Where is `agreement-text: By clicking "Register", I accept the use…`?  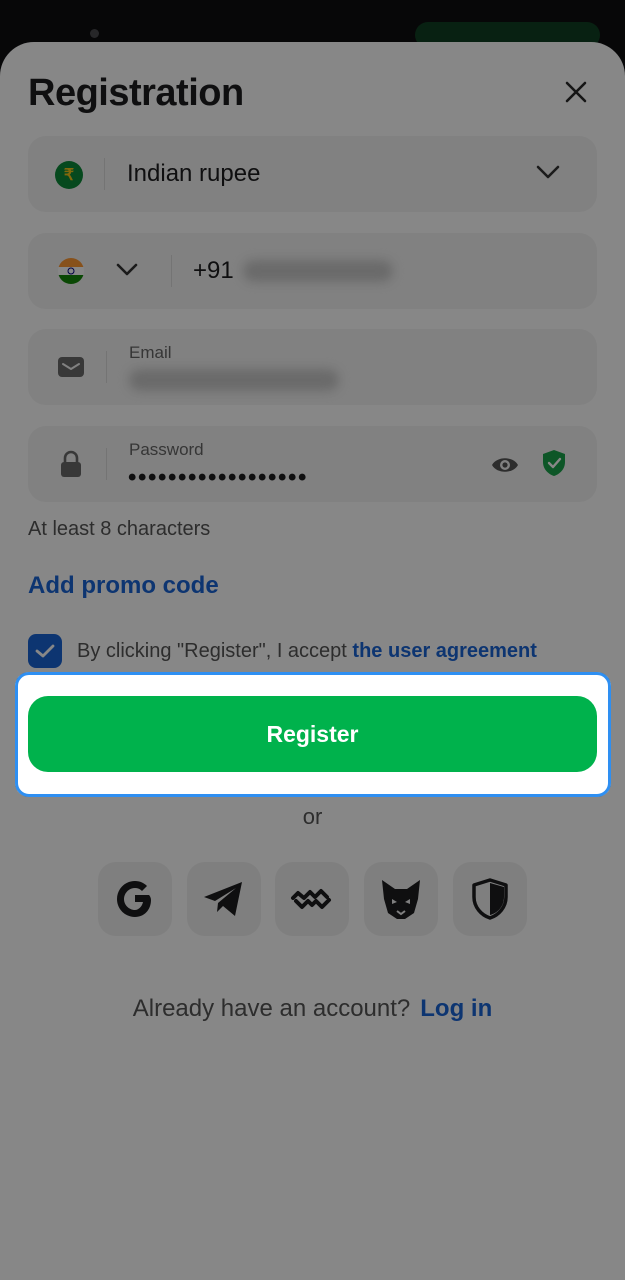 agreement-text: By clicking "Register", I accept the use… is located at coordinates (307, 651).